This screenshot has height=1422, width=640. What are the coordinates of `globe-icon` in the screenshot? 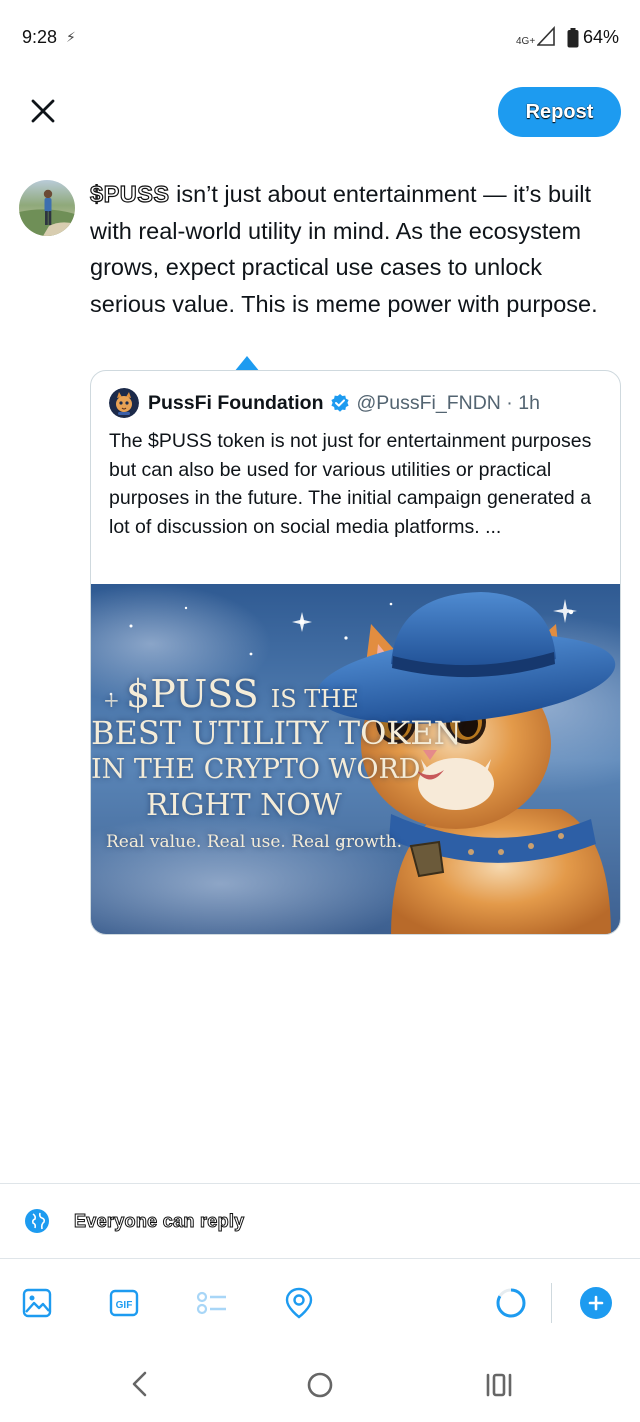 It's located at (37, 1221).